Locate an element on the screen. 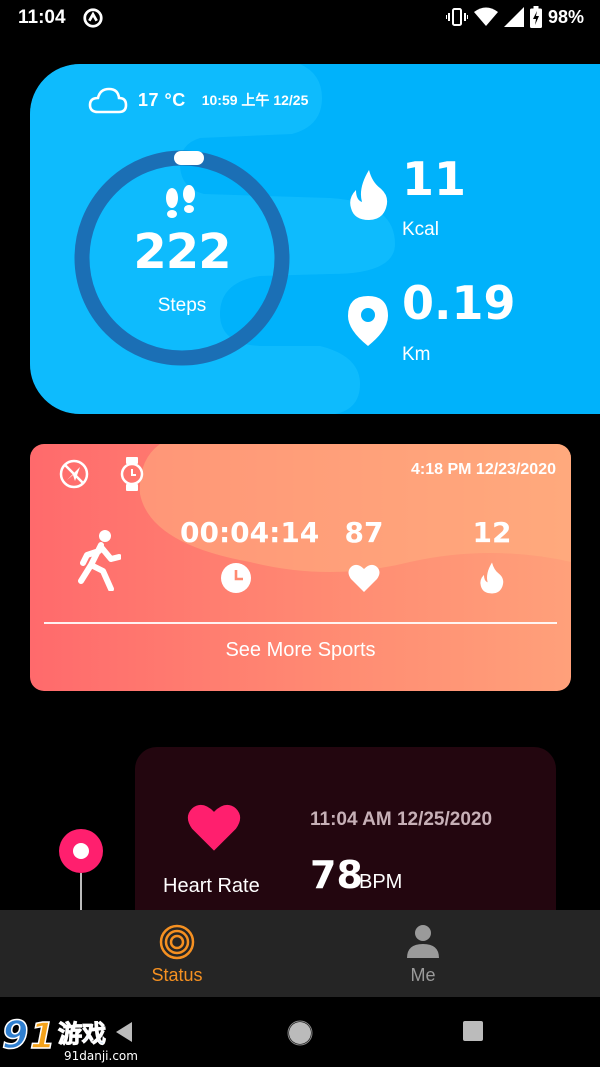 This screenshot has height=1067, width=600. steps-value: 222 is located at coordinates (182, 252).